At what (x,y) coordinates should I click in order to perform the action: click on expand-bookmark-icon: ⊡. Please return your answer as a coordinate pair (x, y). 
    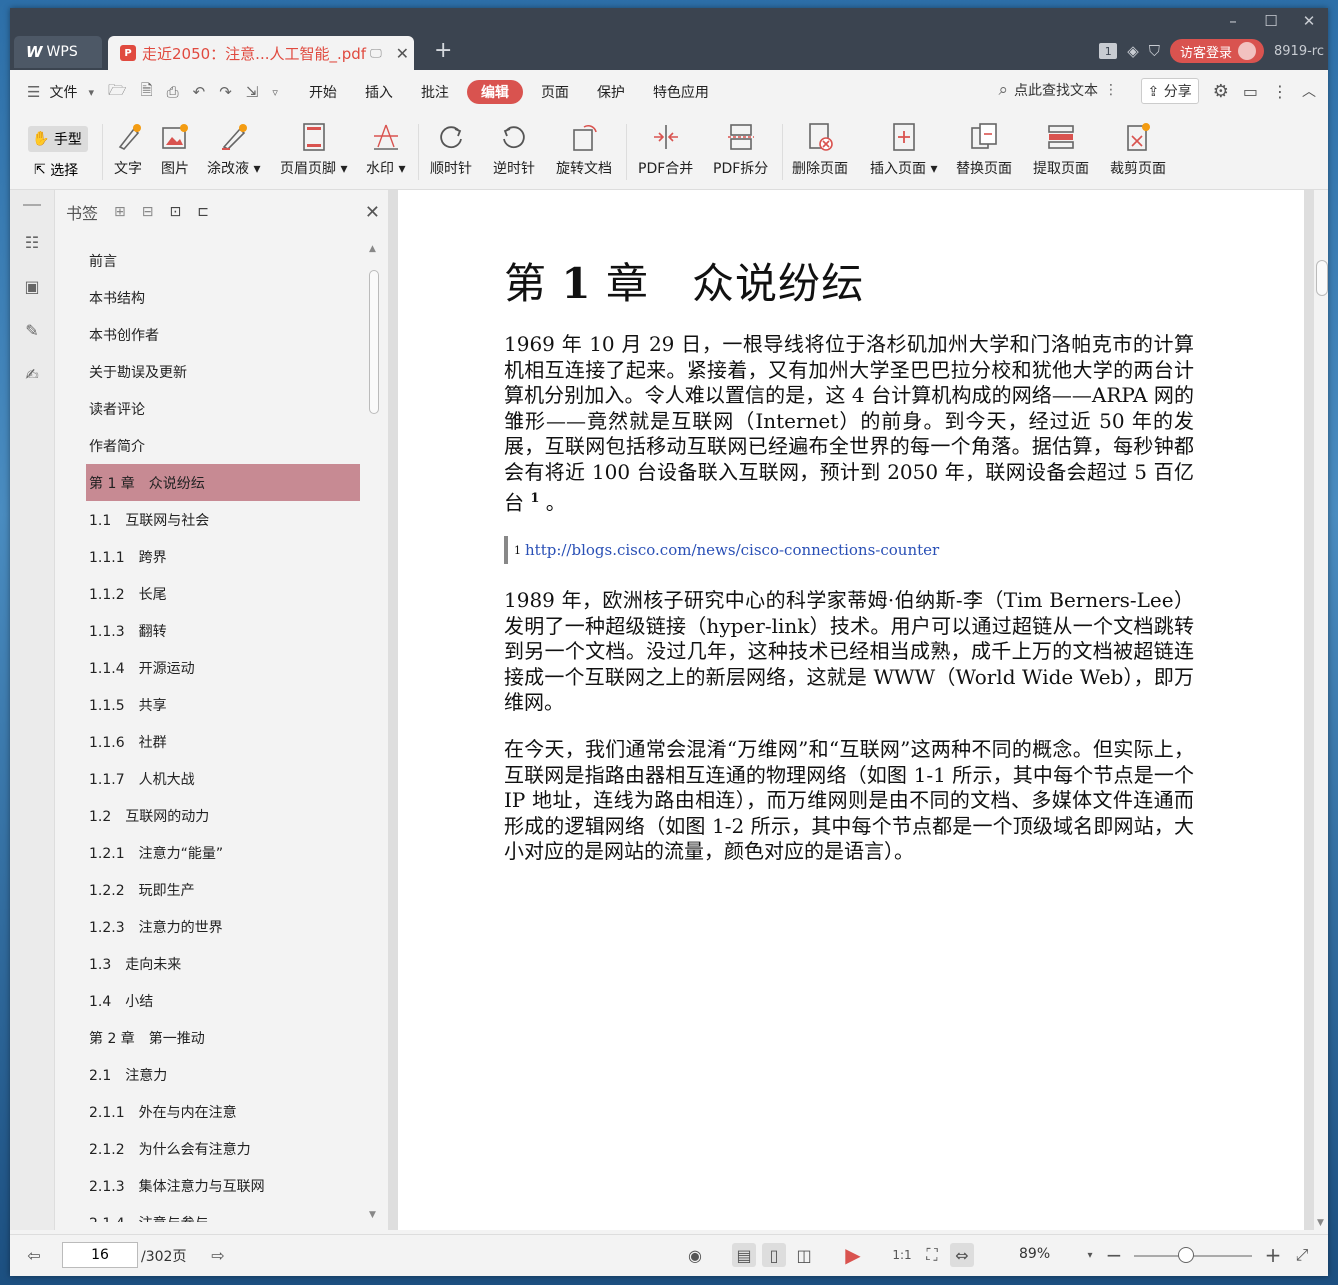
    Looking at the image, I should click on (175, 212).